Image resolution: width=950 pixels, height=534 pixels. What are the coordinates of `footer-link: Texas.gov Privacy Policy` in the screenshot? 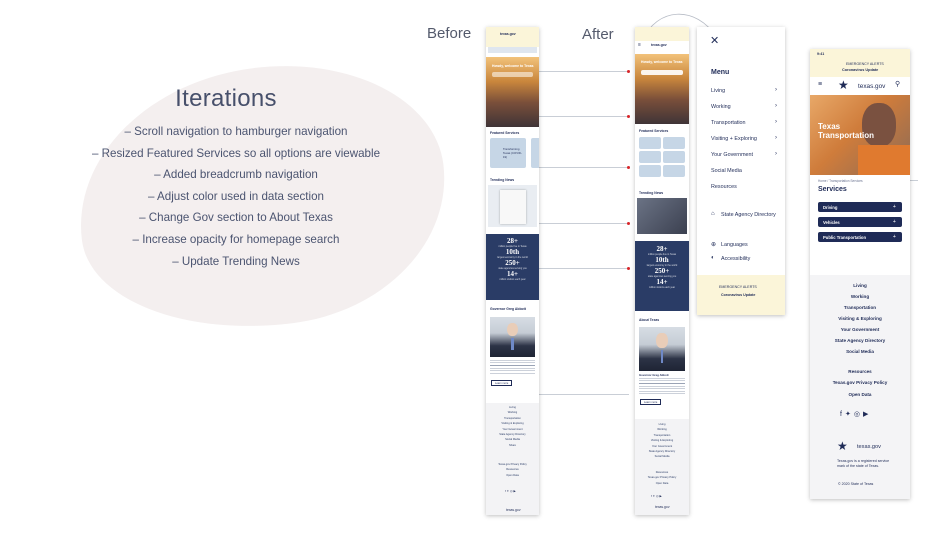 It's located at (860, 382).